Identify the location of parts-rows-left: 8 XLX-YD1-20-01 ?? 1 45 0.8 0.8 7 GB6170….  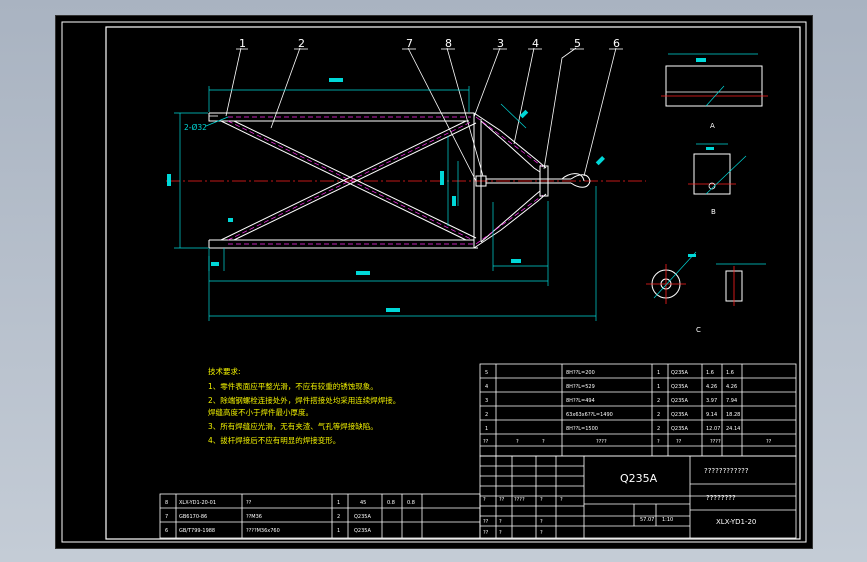
(290, 517).